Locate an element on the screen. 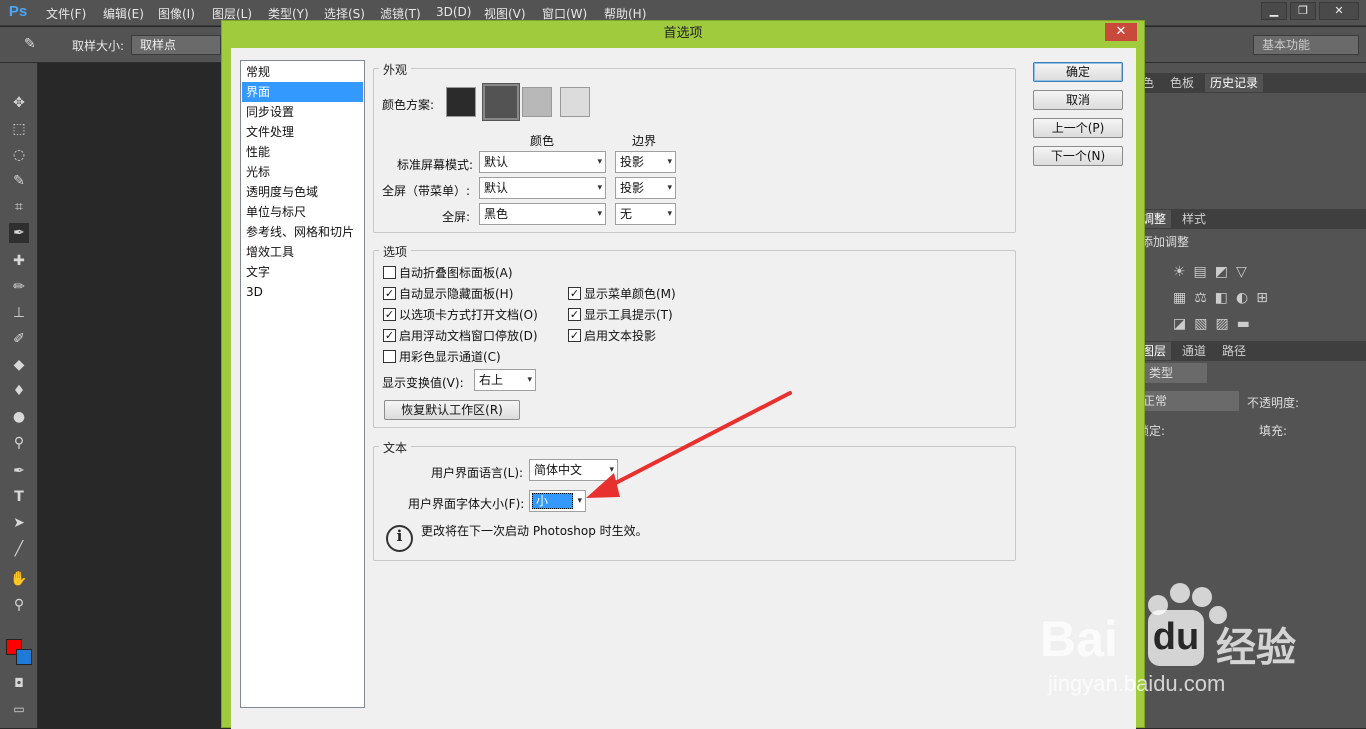 This screenshot has height=729, width=1366. baidu-watermark: Bai du 经验 jingyan.baidu.com is located at coordinates (1185, 650).